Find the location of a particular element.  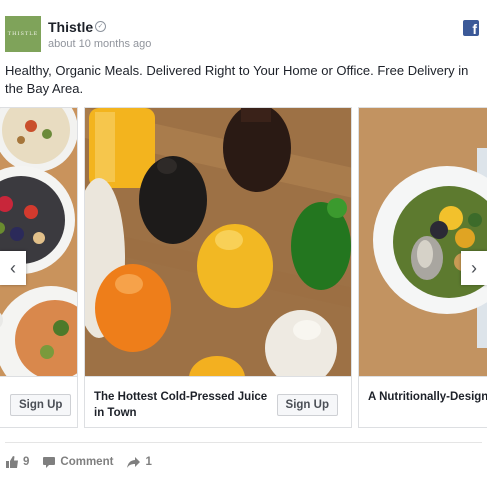

comment-label: Comment is located at coordinates (87, 462).